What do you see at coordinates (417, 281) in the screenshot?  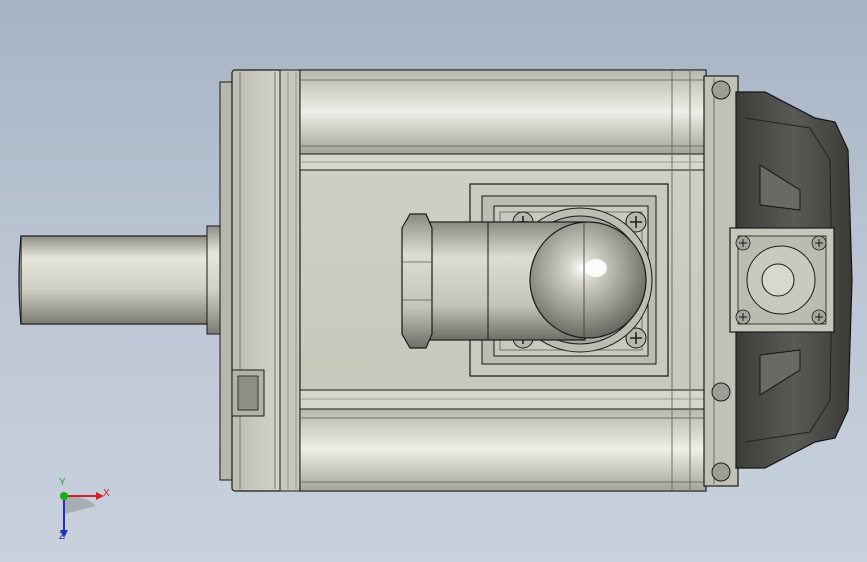 I see `cable-hex-nut` at bounding box center [417, 281].